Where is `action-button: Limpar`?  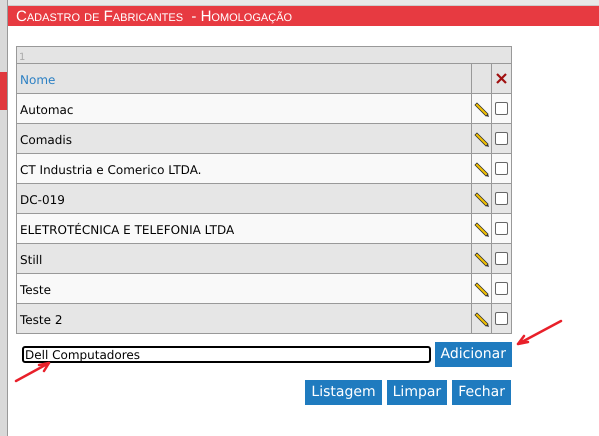
action-button: Limpar is located at coordinates (417, 392).